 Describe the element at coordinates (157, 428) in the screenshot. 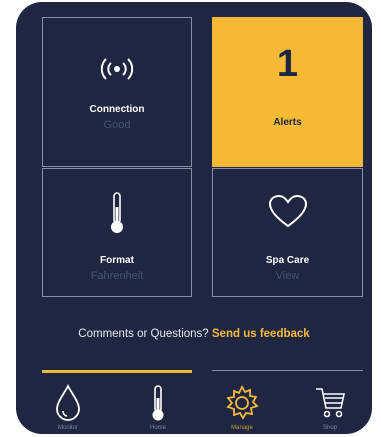

I see `tab-home-label: Home` at that location.